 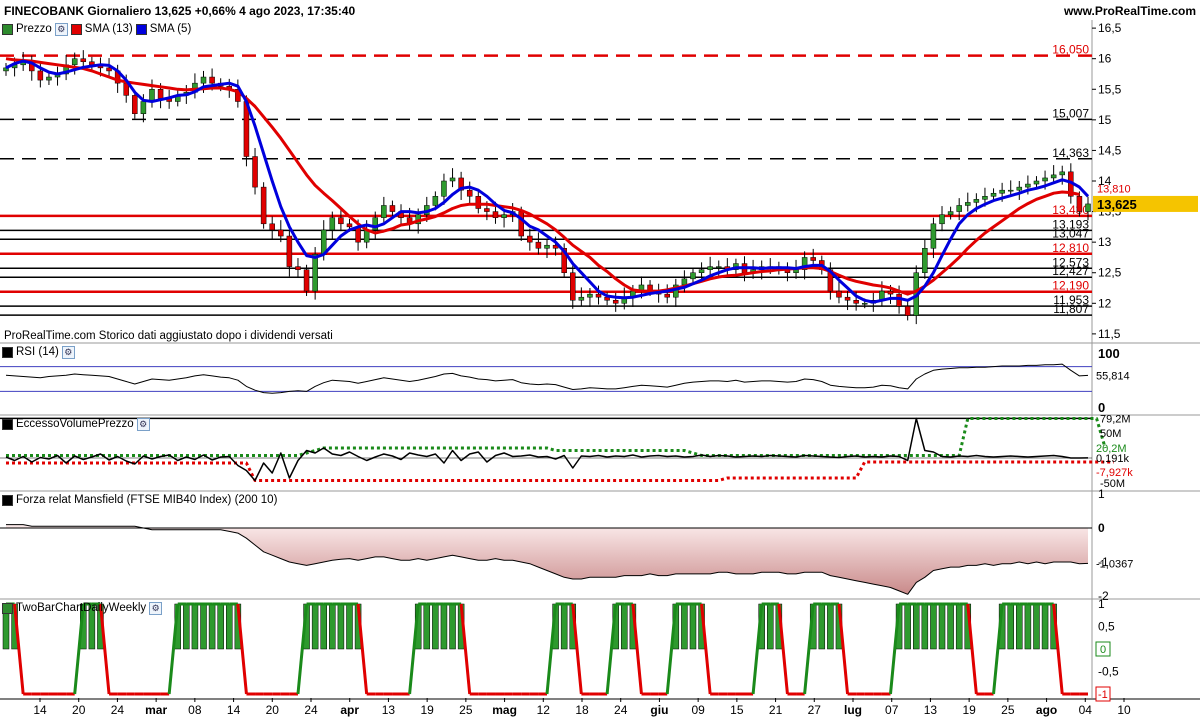 I want to click on volume-swatch-icon, so click(x=7, y=424).